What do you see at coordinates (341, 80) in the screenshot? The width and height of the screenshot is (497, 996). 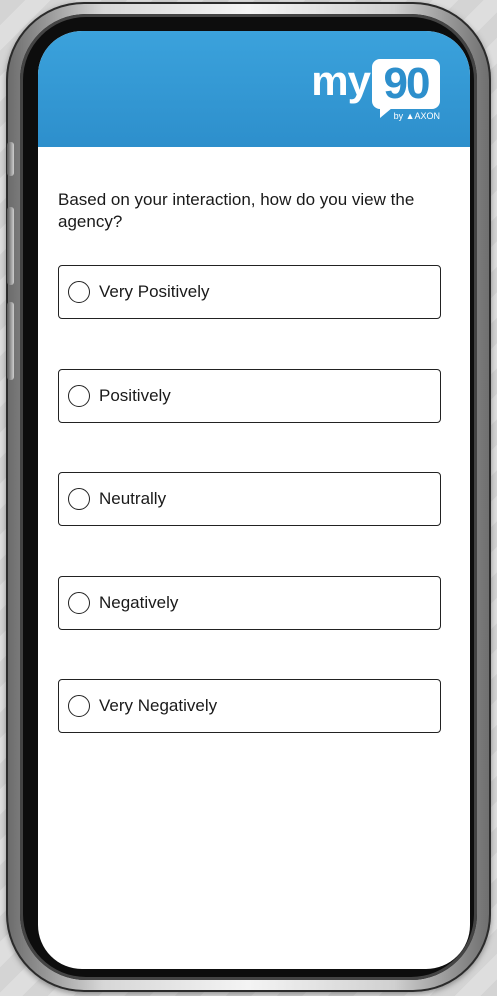 I see `logo-my-text: my` at bounding box center [341, 80].